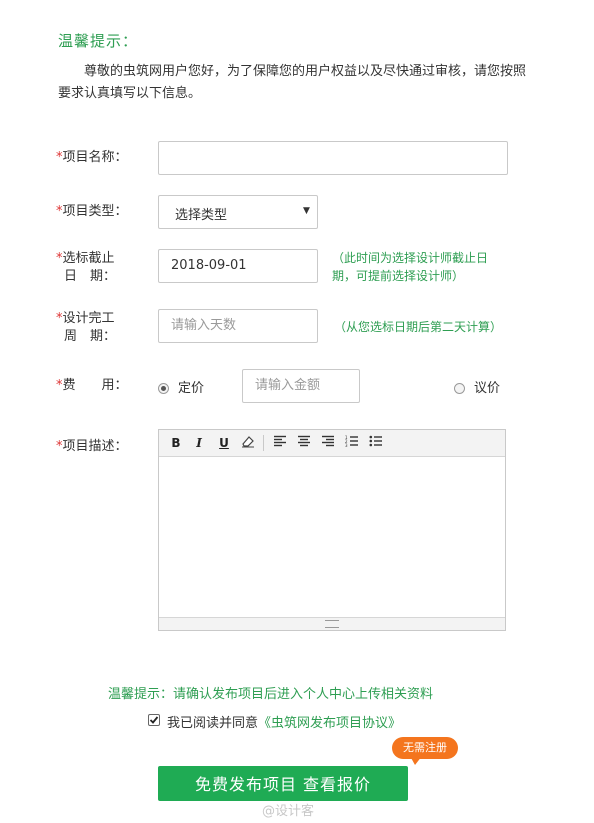  What do you see at coordinates (86, 327) in the screenshot?
I see `design-period-label: *设计完工 周 期：` at bounding box center [86, 327].